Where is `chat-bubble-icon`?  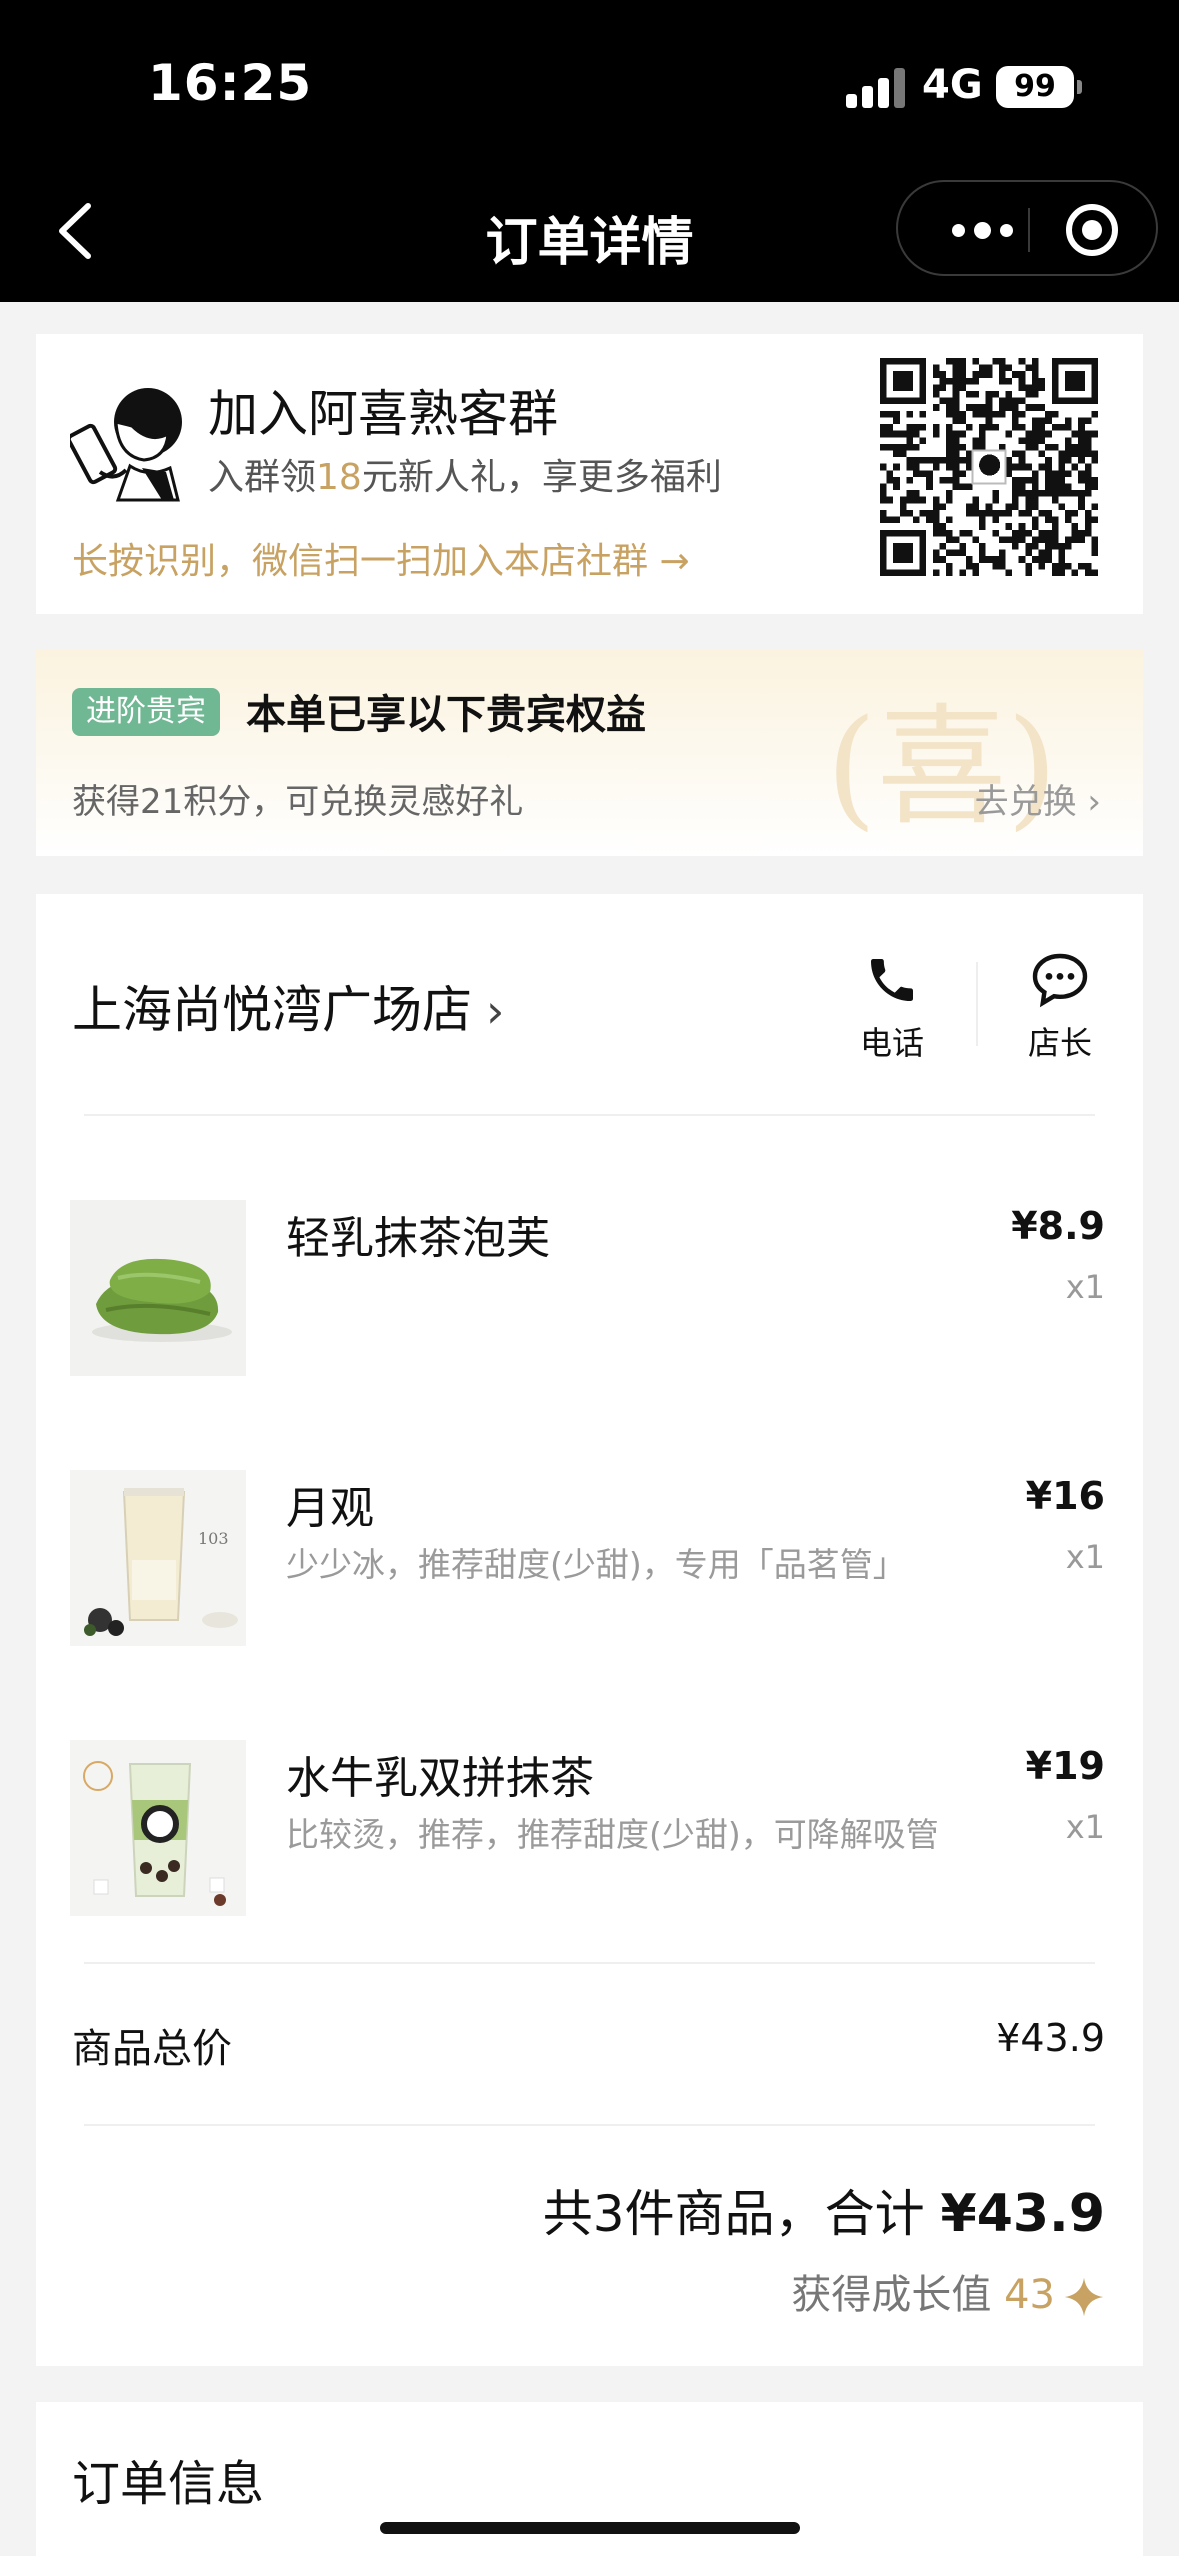 chat-bubble-icon is located at coordinates (1060, 980).